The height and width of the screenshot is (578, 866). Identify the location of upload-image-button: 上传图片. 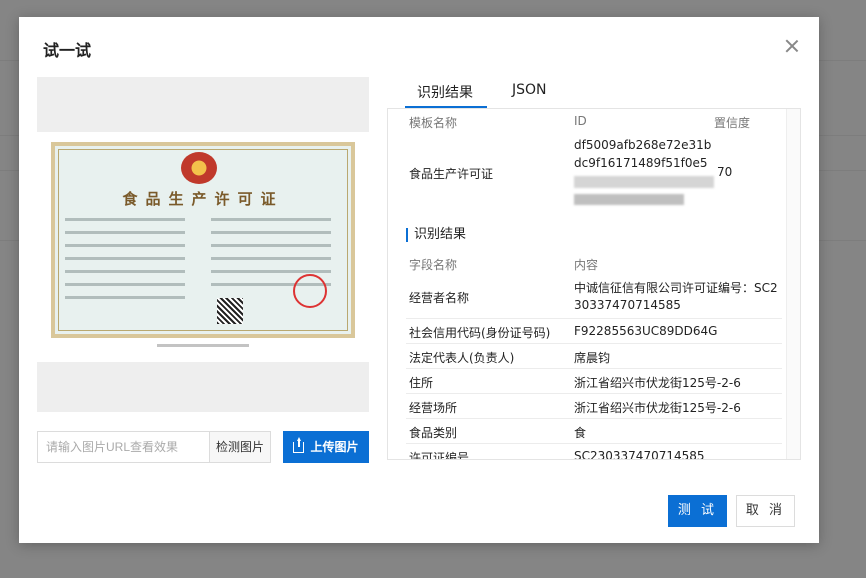
(326, 447).